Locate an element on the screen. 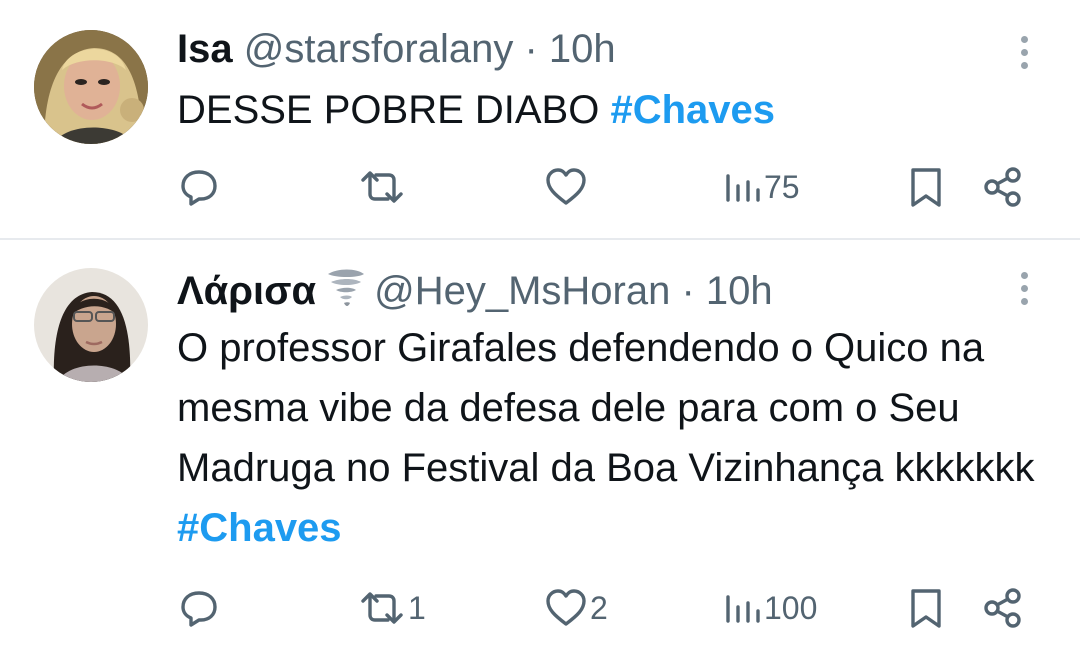 The height and width of the screenshot is (656, 1080). tweet-header: Λάρισα @Hey_MsHoran · 10h is located at coordinates (475, 293).